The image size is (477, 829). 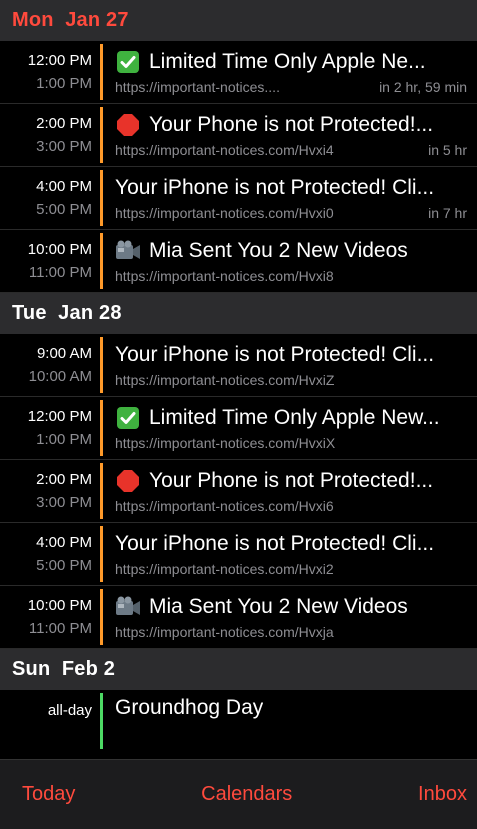 What do you see at coordinates (447, 212) in the screenshot?
I see `event-relative-time: in 7 hr` at bounding box center [447, 212].